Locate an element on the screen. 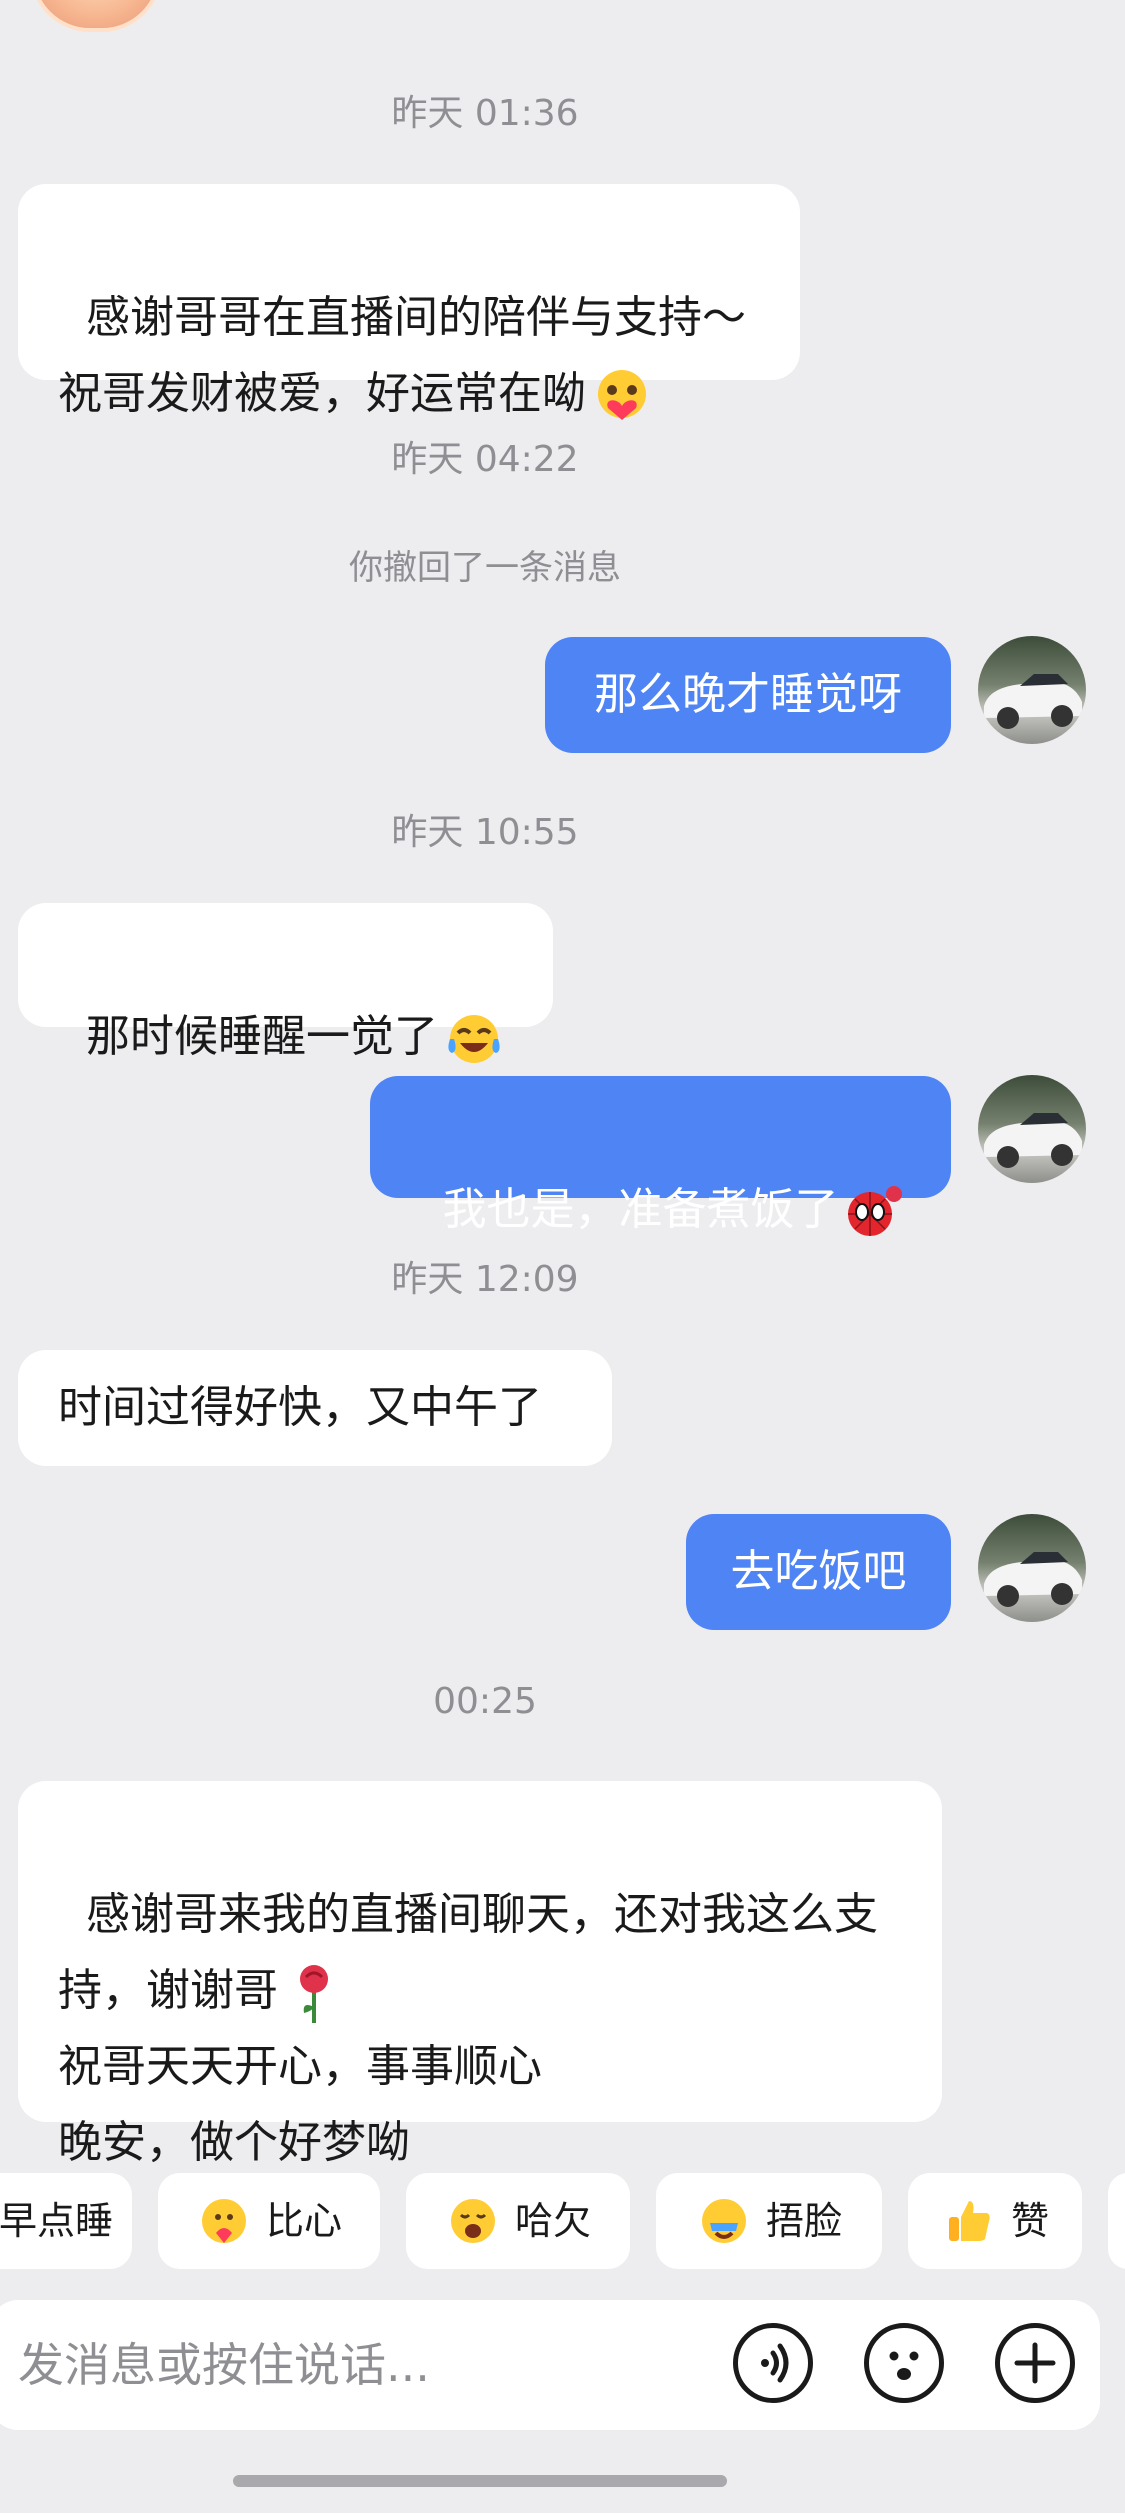 The height and width of the screenshot is (2513, 1125). quick-reply-yawn: 哈欠 is located at coordinates (518, 2221).